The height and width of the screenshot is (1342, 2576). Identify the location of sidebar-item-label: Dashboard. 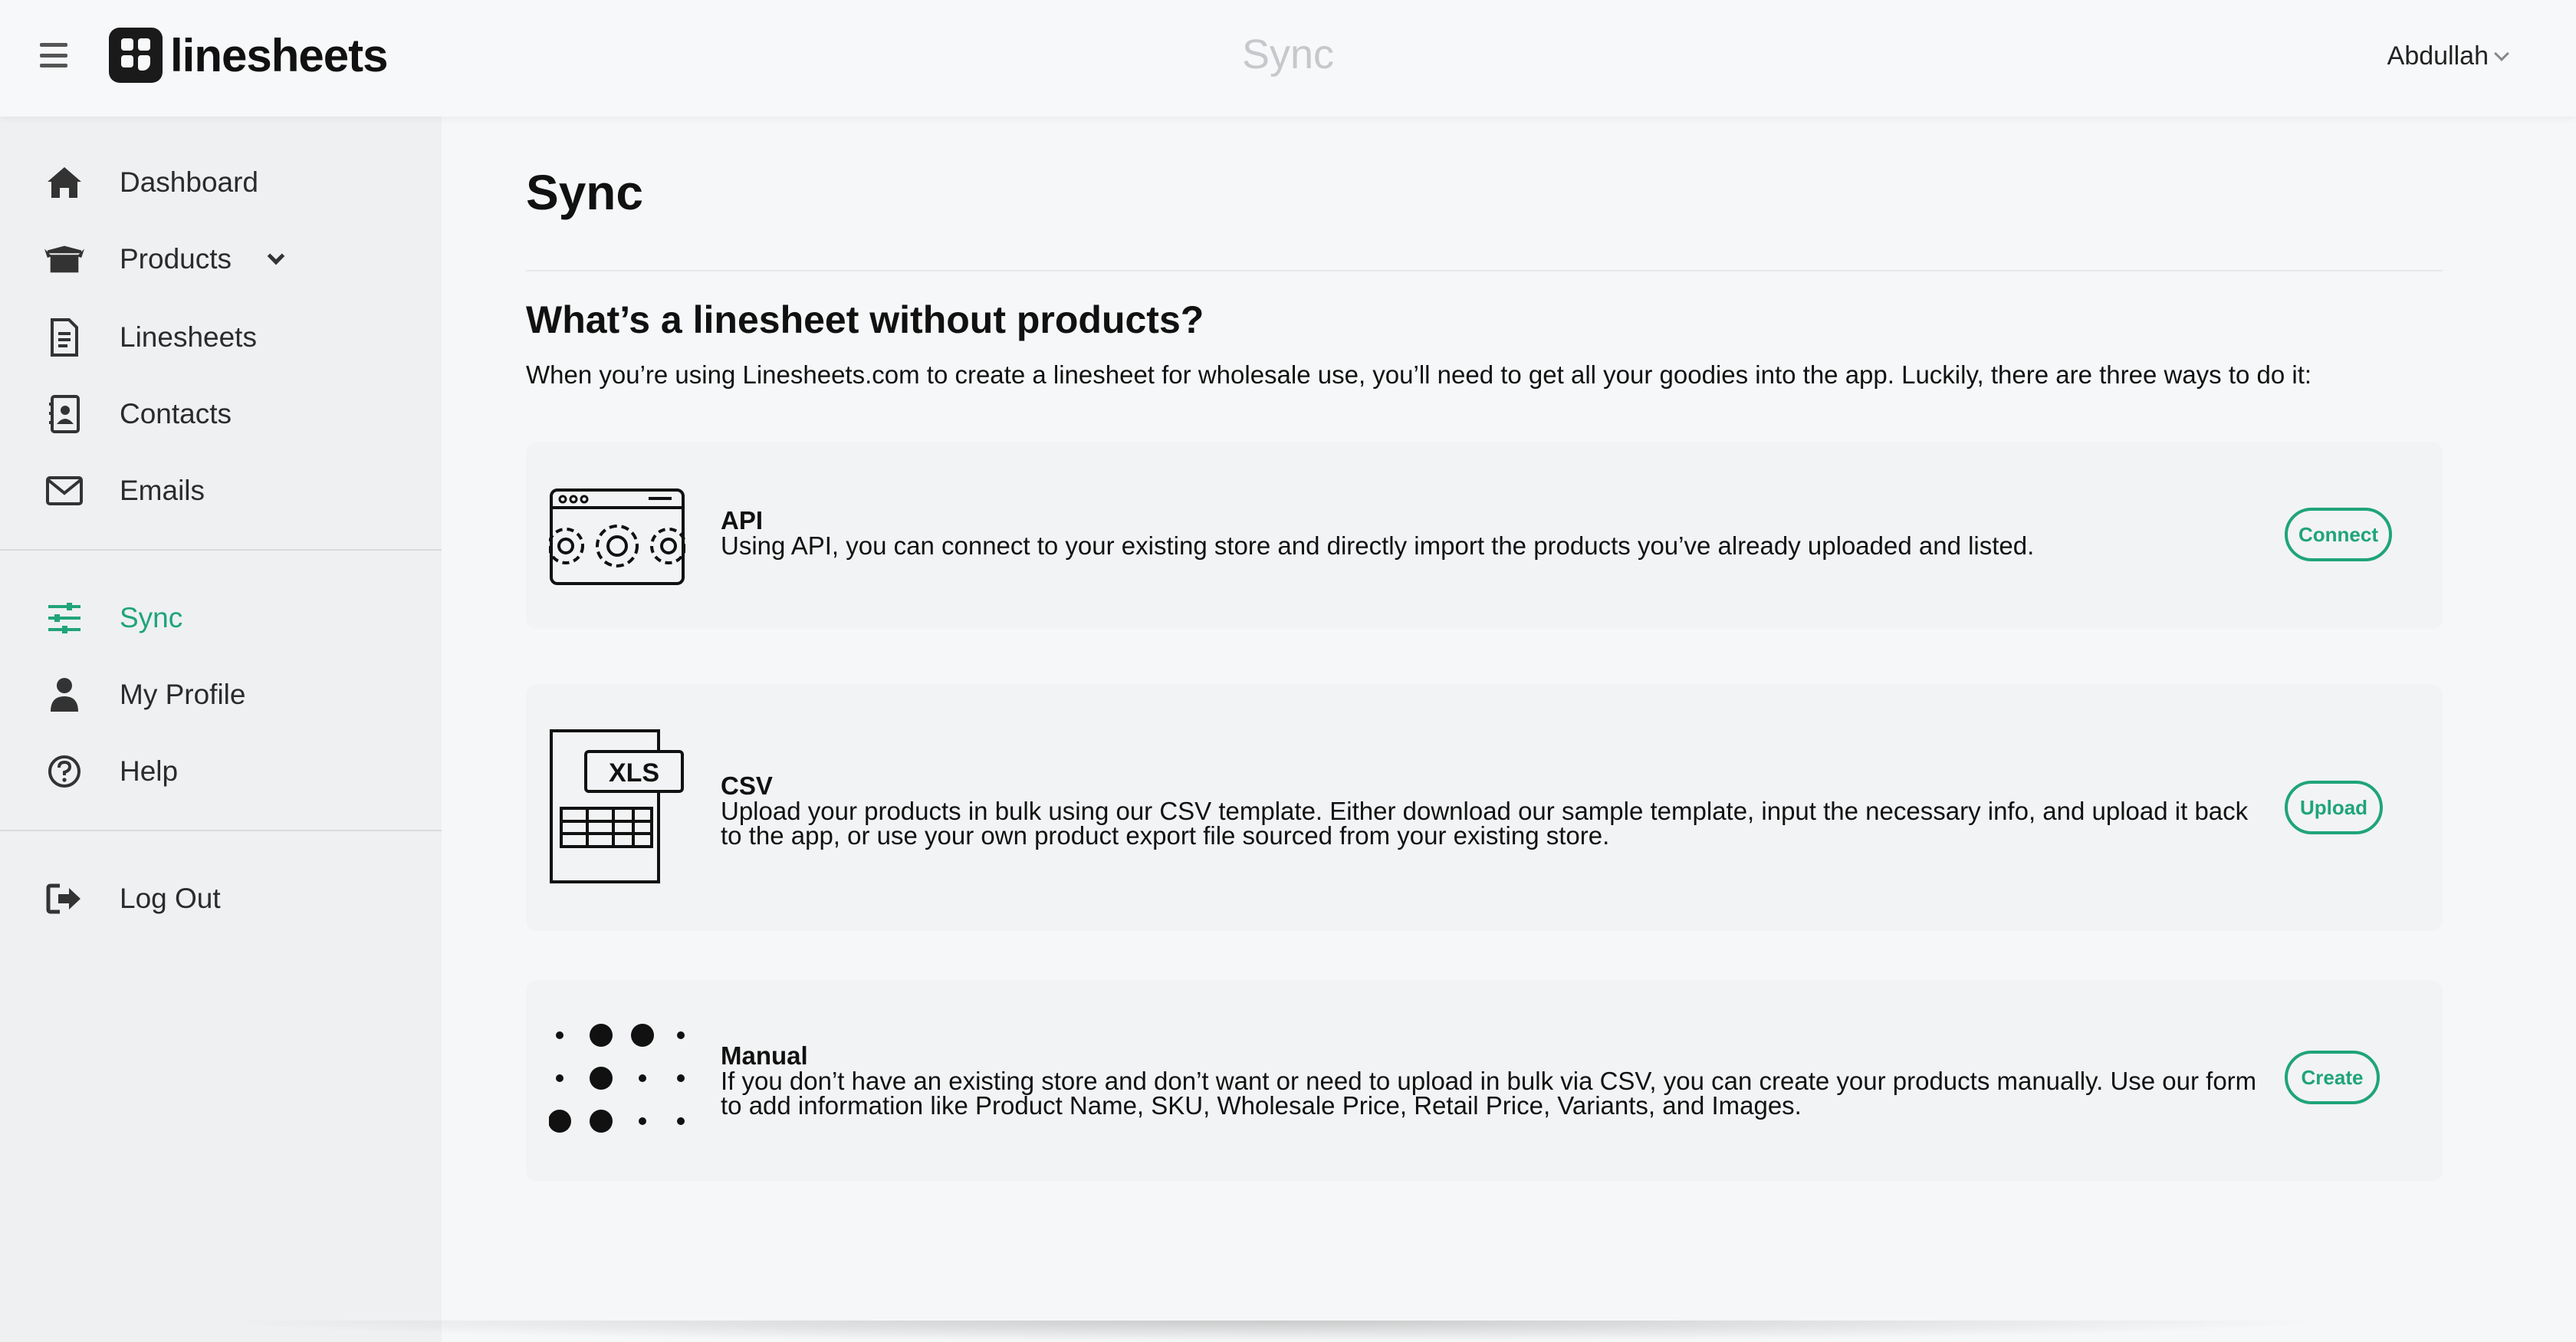
(189, 182).